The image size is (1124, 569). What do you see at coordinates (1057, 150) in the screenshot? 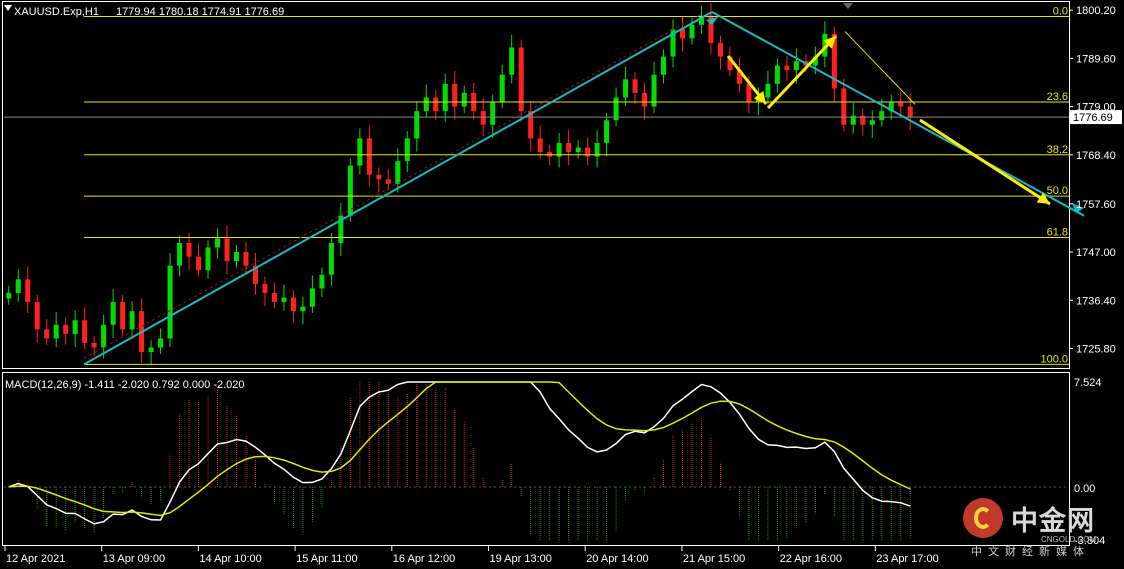
I see `fib-label-38.2: 38.2` at bounding box center [1057, 150].